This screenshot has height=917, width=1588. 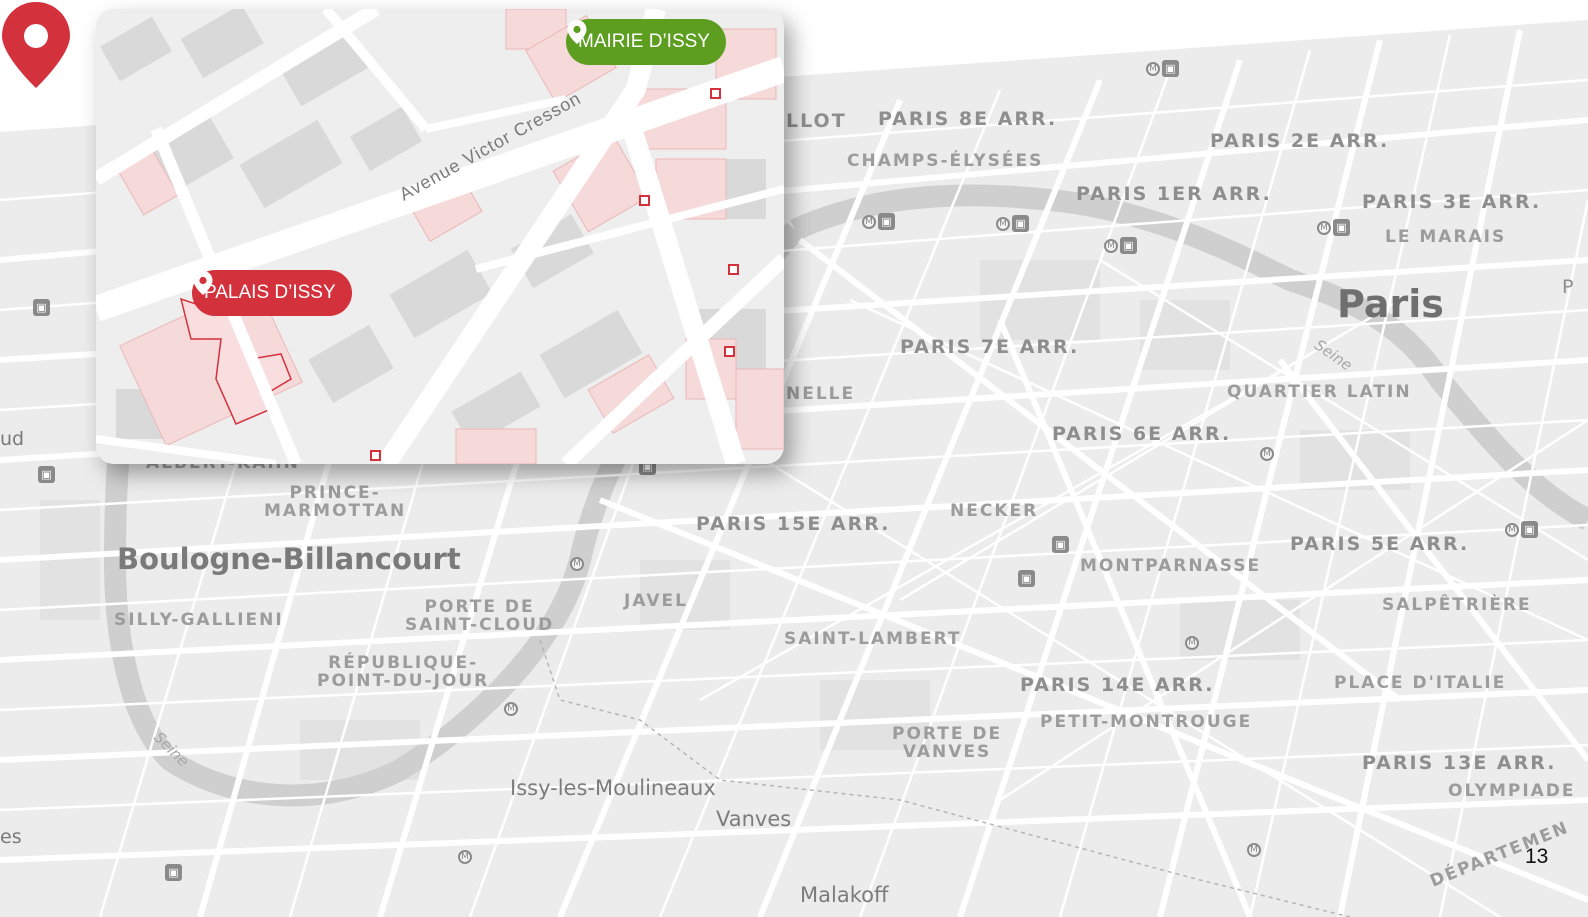 What do you see at coordinates (1142, 434) in the screenshot?
I see `map-label: PARIS 6E ARR.` at bounding box center [1142, 434].